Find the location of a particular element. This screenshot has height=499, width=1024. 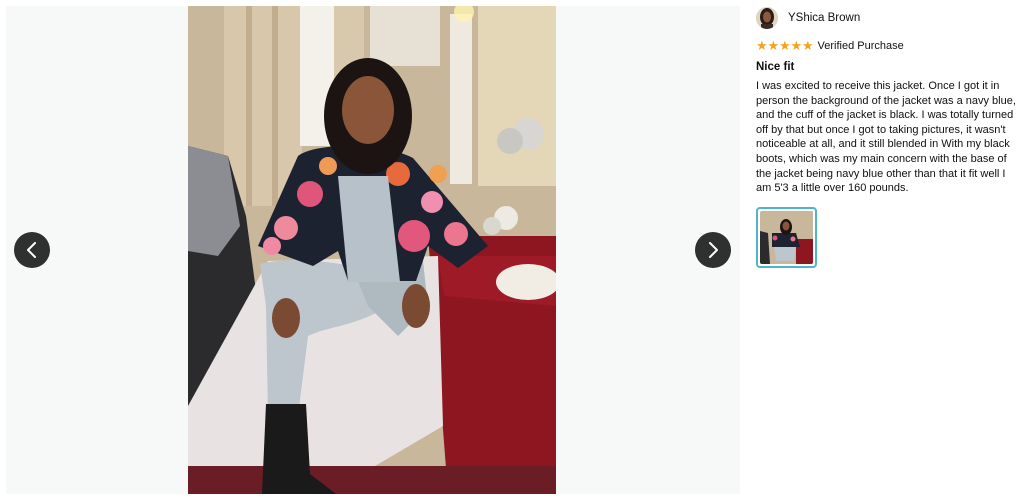

thumbnail-image is located at coordinates (786, 237).